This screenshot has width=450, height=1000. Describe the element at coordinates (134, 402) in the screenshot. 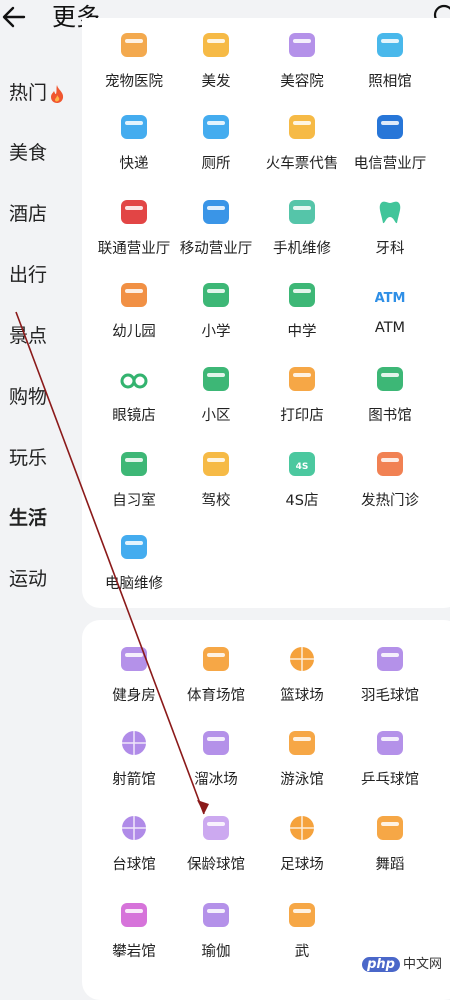

I see `grid-item: 眼镜店` at that location.